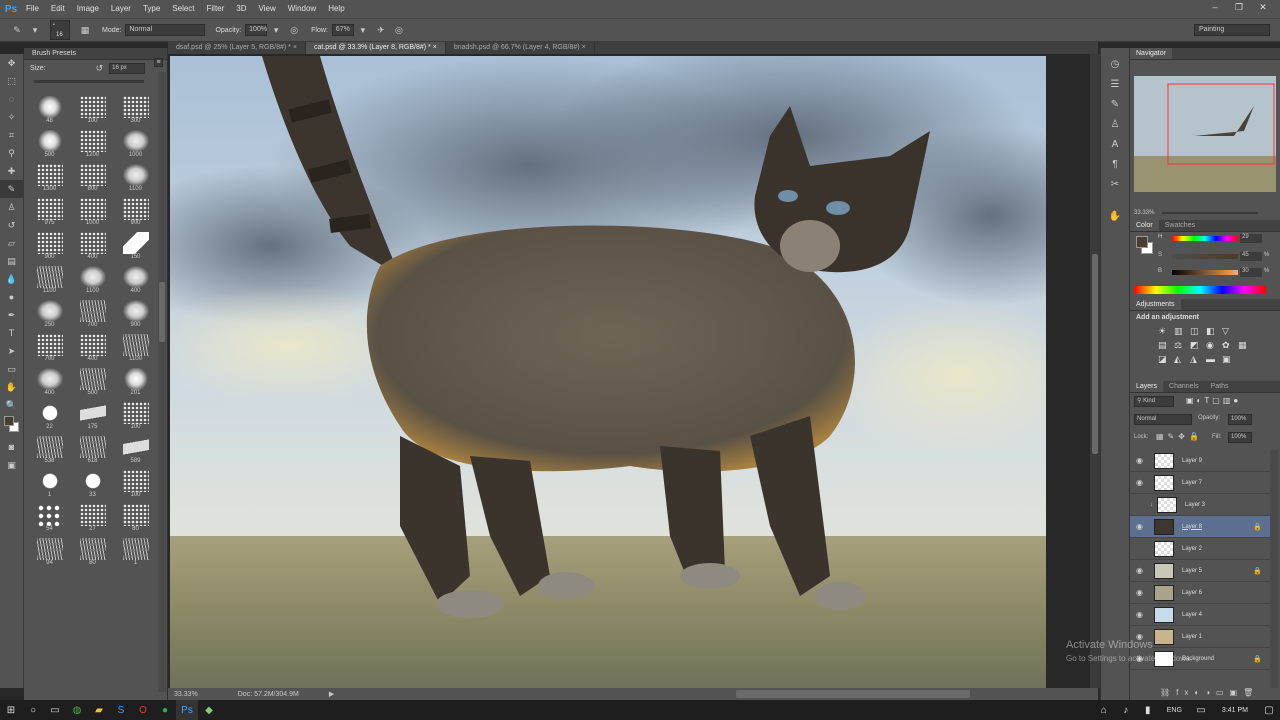 The image size is (1280, 720). Describe the element at coordinates (1154, 401) in the screenshot. I see `layer-filter-select: ⚲ Kind` at that location.